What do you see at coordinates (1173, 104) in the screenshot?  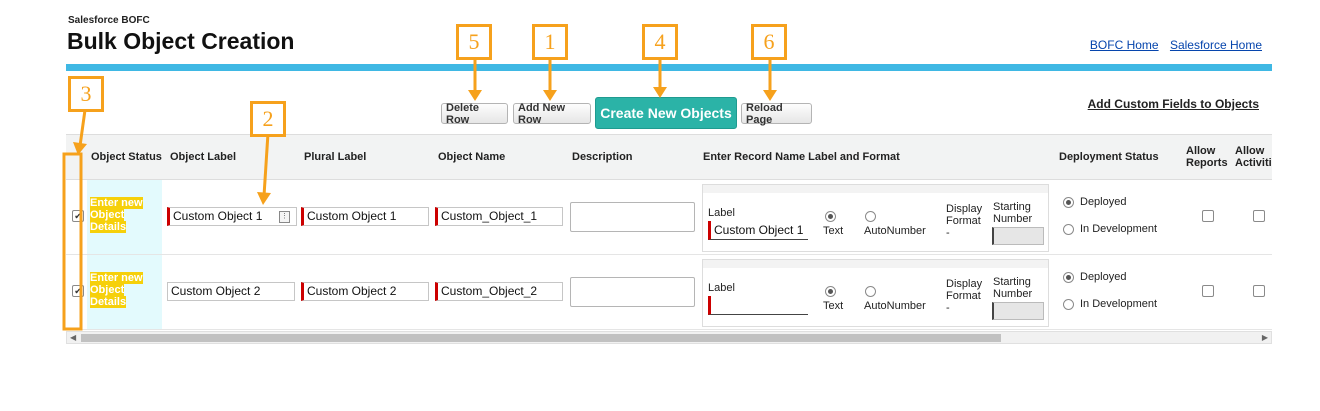 I see `add-custom-fields-link: Add Custom Fields to Objects` at bounding box center [1173, 104].